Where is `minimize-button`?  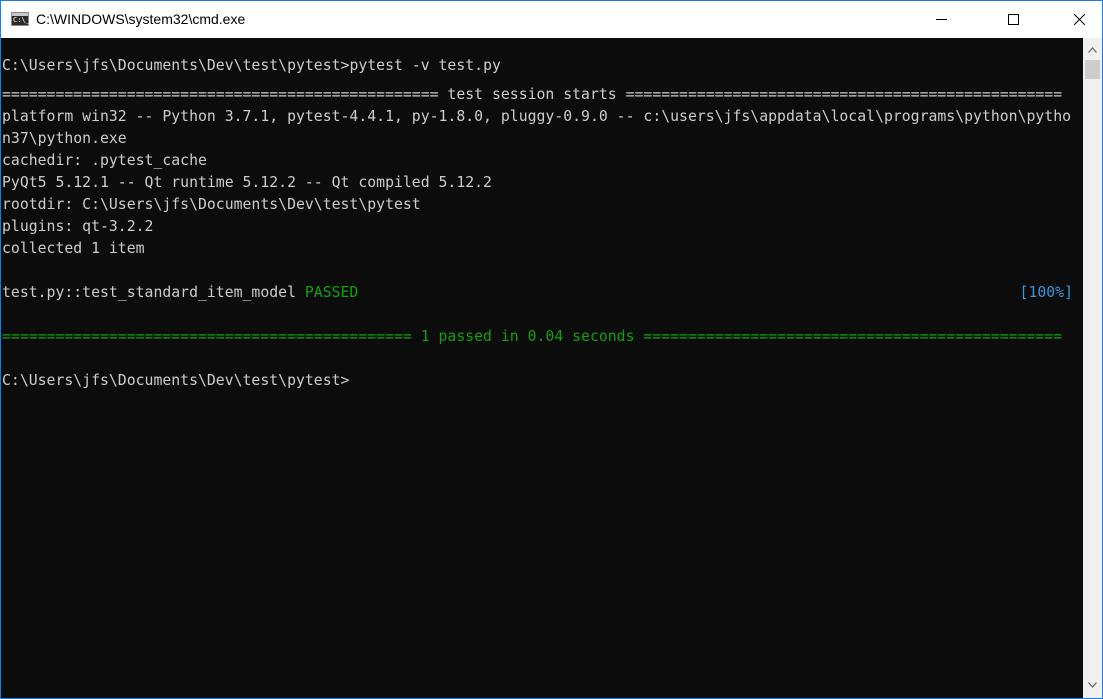
minimize-button is located at coordinates (941, 19).